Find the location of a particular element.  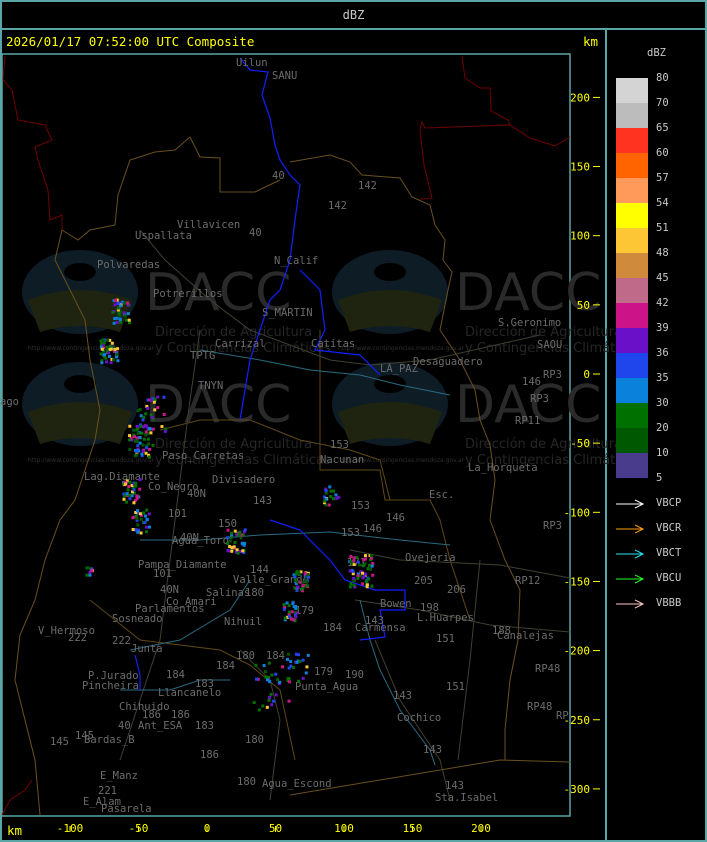

place-label: Carrizal is located at coordinates (240, 344).